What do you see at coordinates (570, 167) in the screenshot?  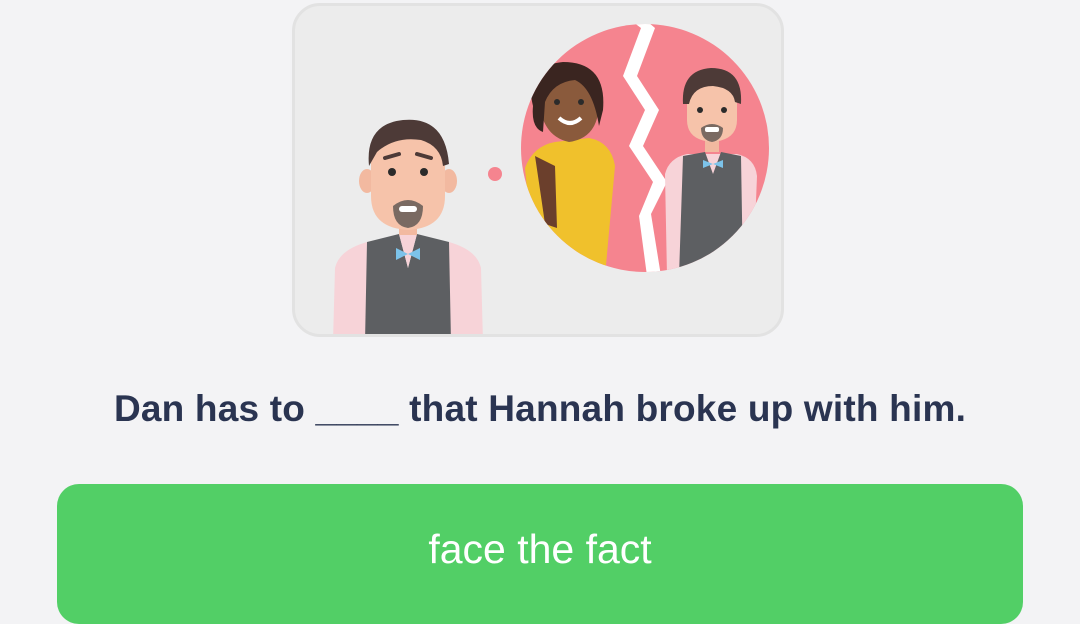 I see `hannah-figure` at bounding box center [570, 167].